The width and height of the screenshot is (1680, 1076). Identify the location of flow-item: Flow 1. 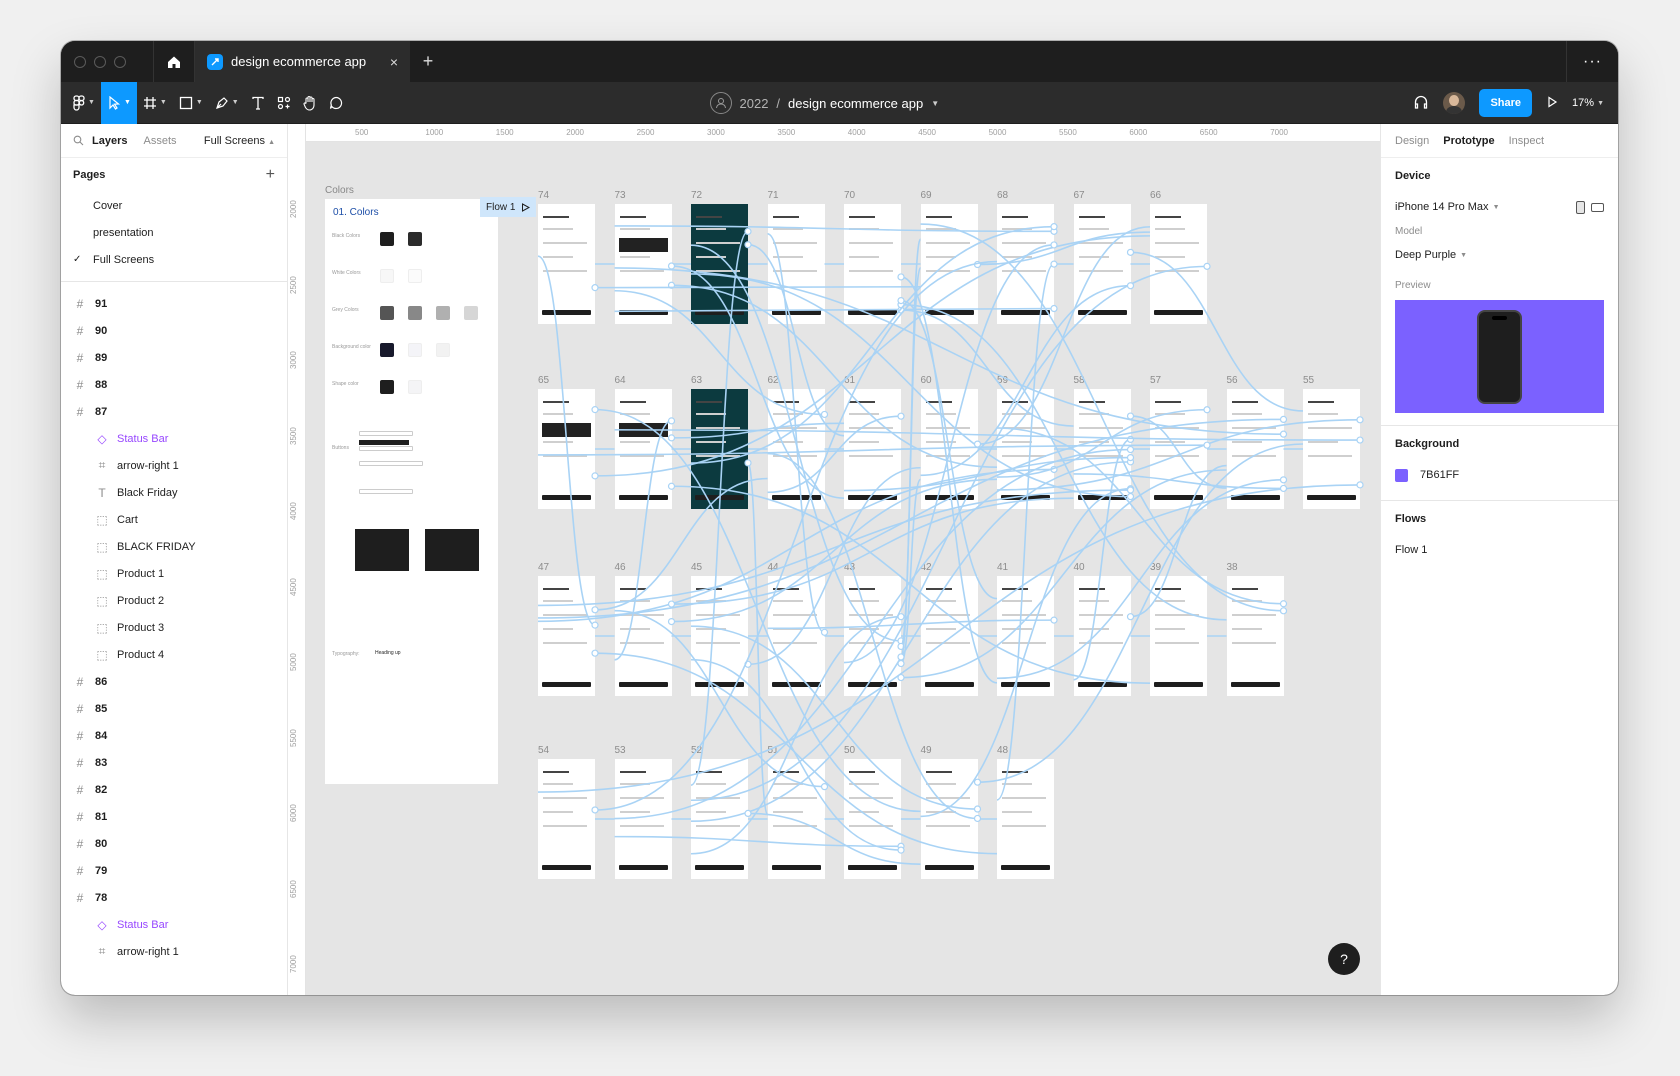
(1499, 550).